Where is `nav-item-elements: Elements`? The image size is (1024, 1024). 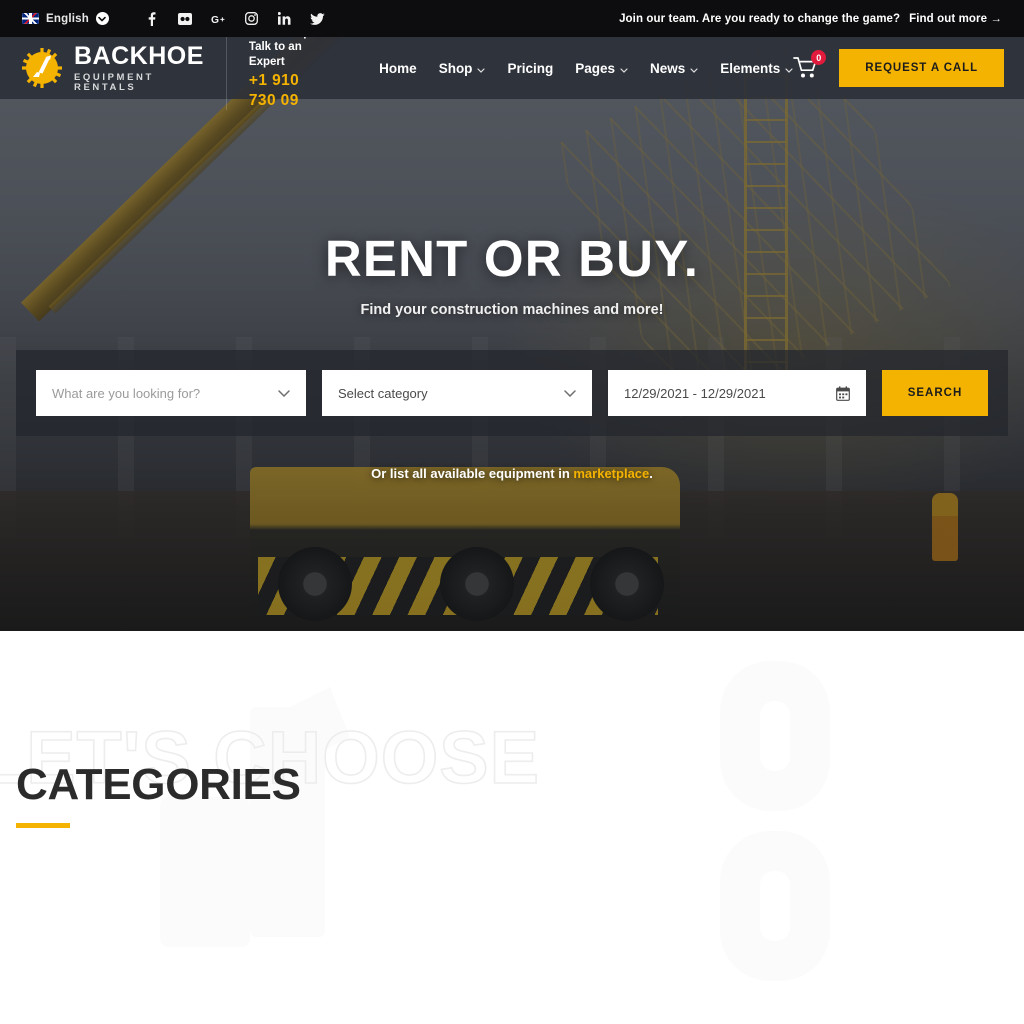 nav-item-elements: Elements is located at coordinates (756, 68).